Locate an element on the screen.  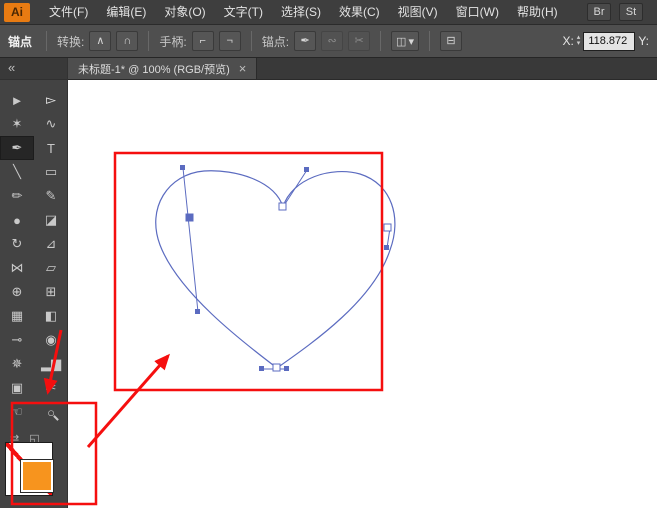
mesh-tool: ▦ is located at coordinates (17, 316).